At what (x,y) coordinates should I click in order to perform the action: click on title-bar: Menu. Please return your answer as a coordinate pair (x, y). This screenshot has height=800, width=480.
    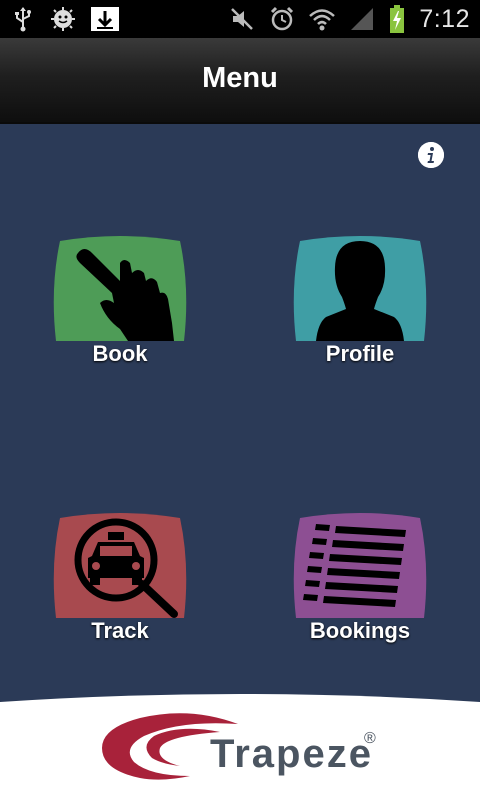
    Looking at the image, I should click on (240, 81).